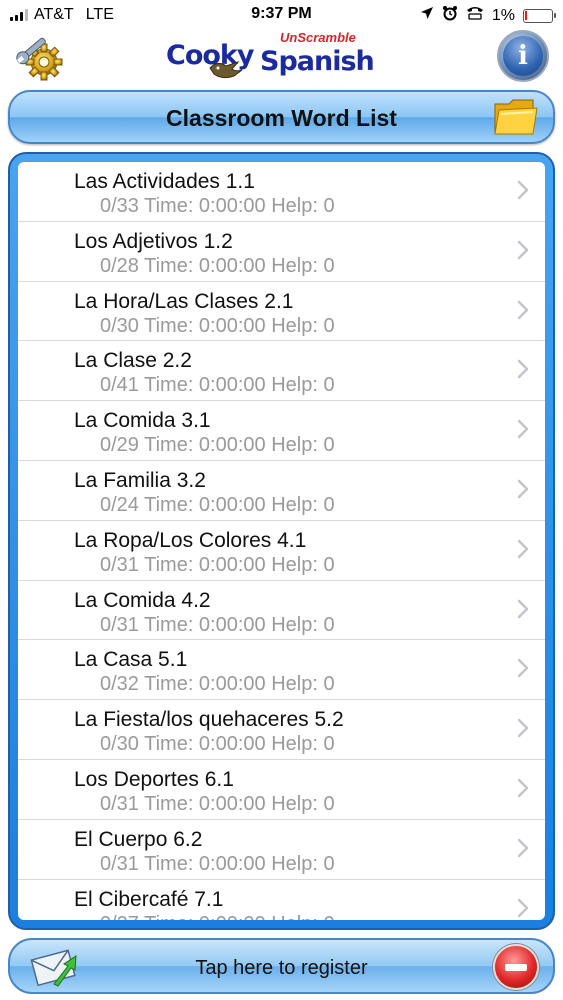  What do you see at coordinates (281, 670) in the screenshot?
I see `list-item: La Casa 5.1 0/32 Time: 0:00:00 Help: 0` at bounding box center [281, 670].